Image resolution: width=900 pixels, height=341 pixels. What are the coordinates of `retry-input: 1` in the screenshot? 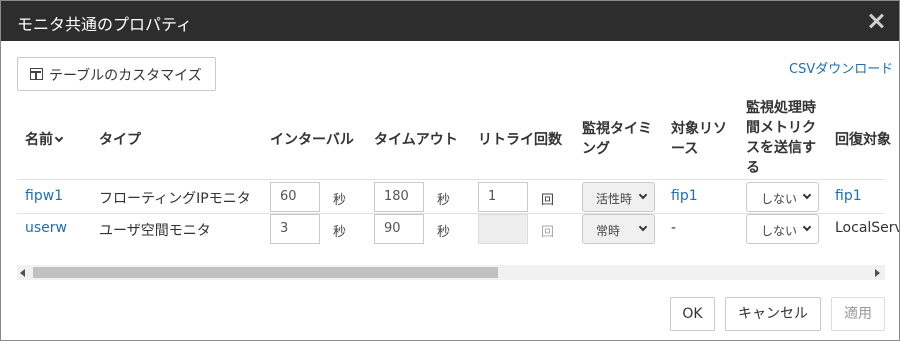 It's located at (503, 197).